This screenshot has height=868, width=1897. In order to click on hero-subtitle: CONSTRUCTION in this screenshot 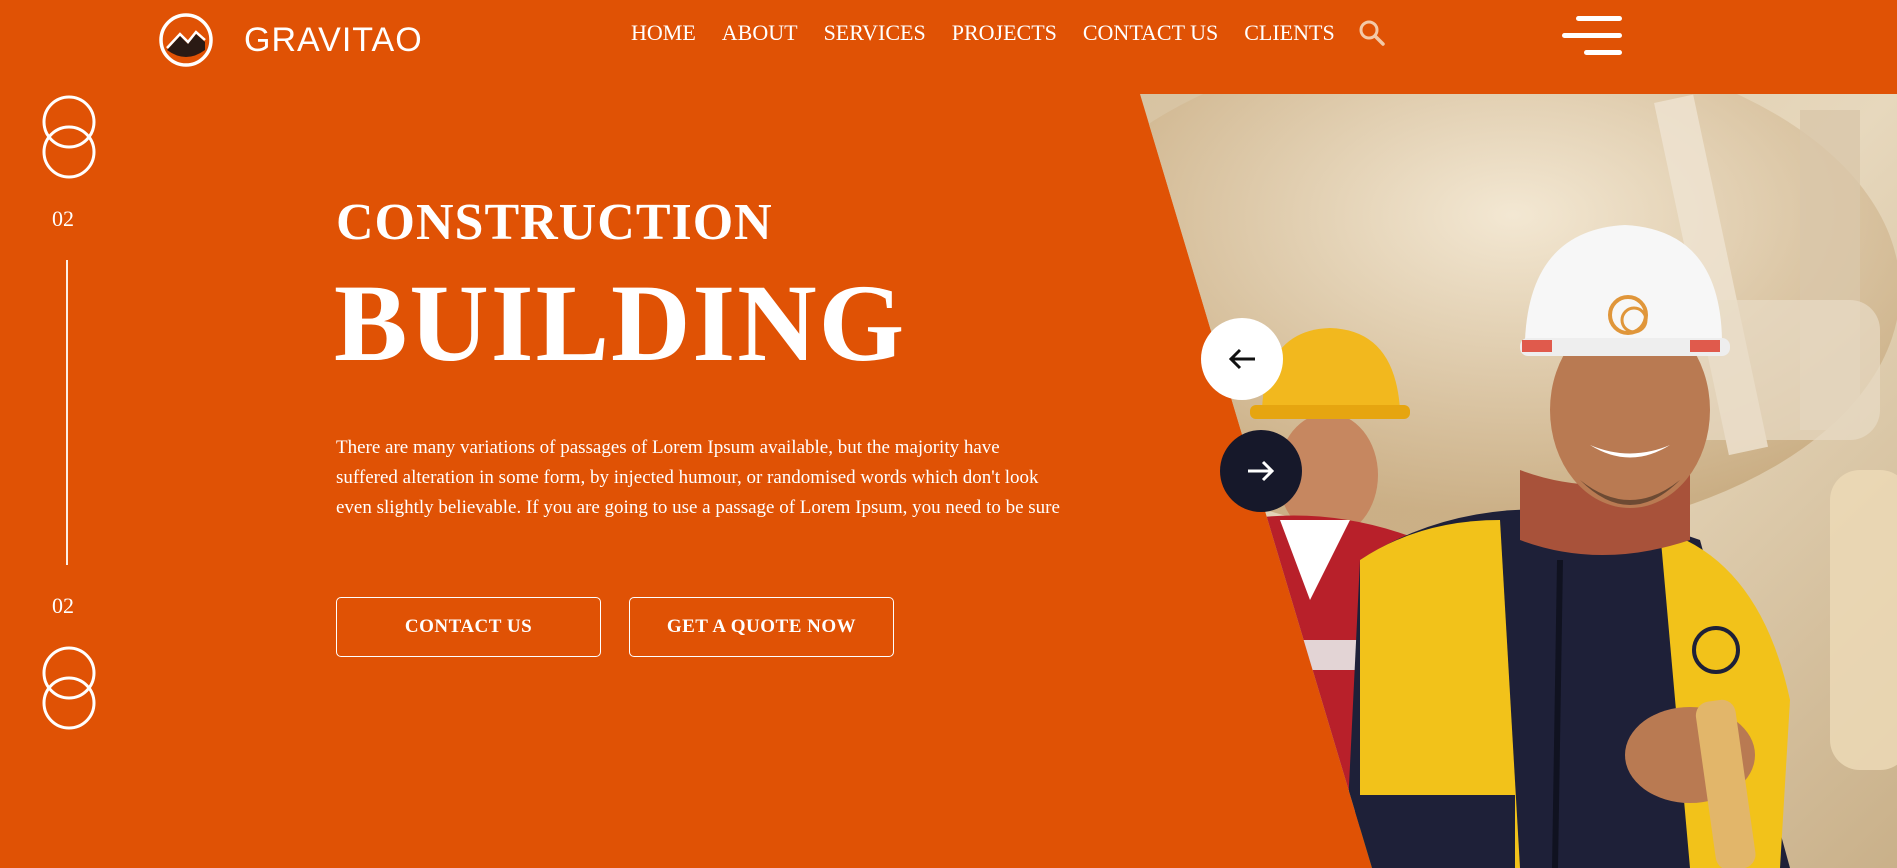, I will do `click(554, 222)`.